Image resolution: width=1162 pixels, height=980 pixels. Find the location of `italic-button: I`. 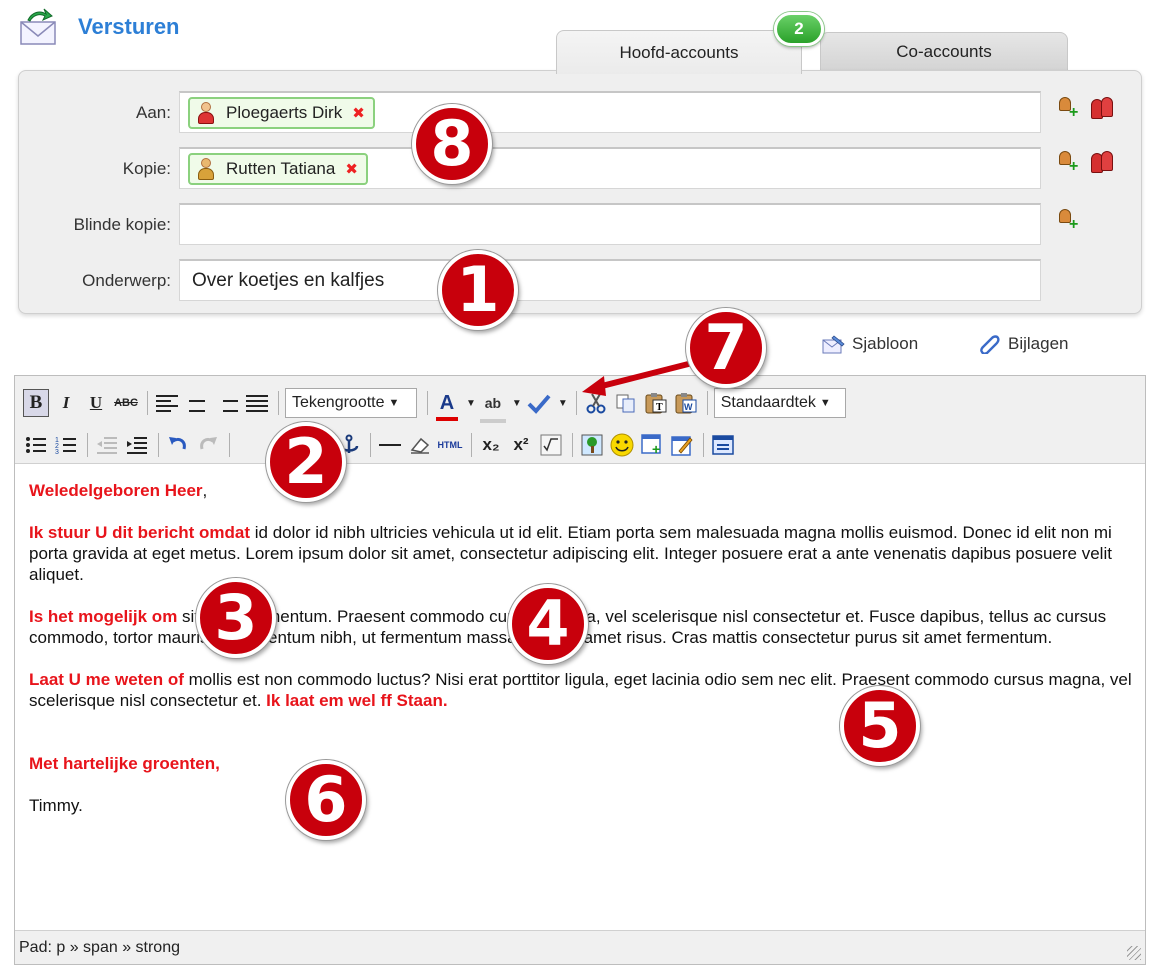

italic-button: I is located at coordinates (66, 403).